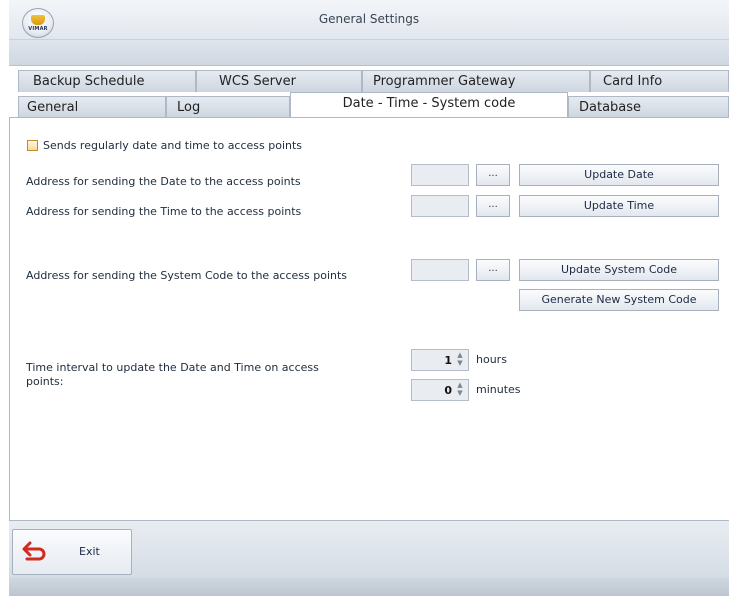 Image resolution: width=729 pixels, height=596 pixels. What do you see at coordinates (440, 175) in the screenshot?
I see `date-address-field` at bounding box center [440, 175].